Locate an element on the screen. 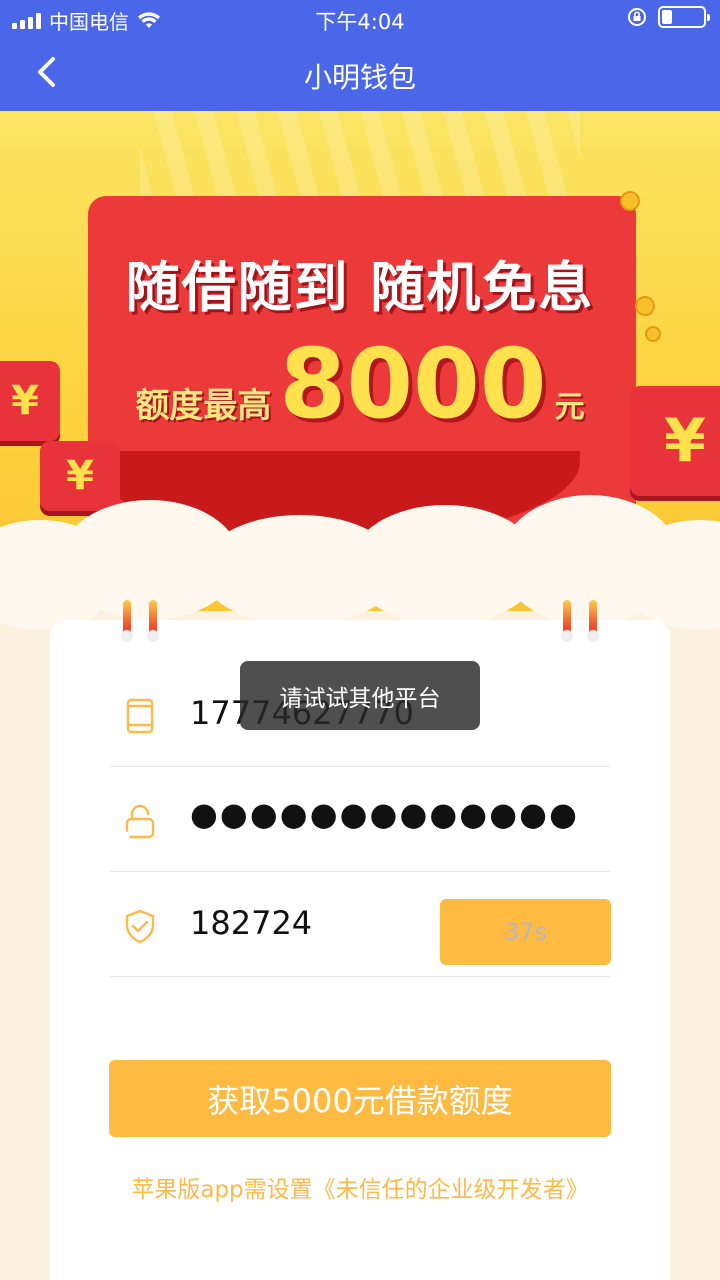 The height and width of the screenshot is (1280, 720). nav-bar: 小明钱包 is located at coordinates (360, 73).